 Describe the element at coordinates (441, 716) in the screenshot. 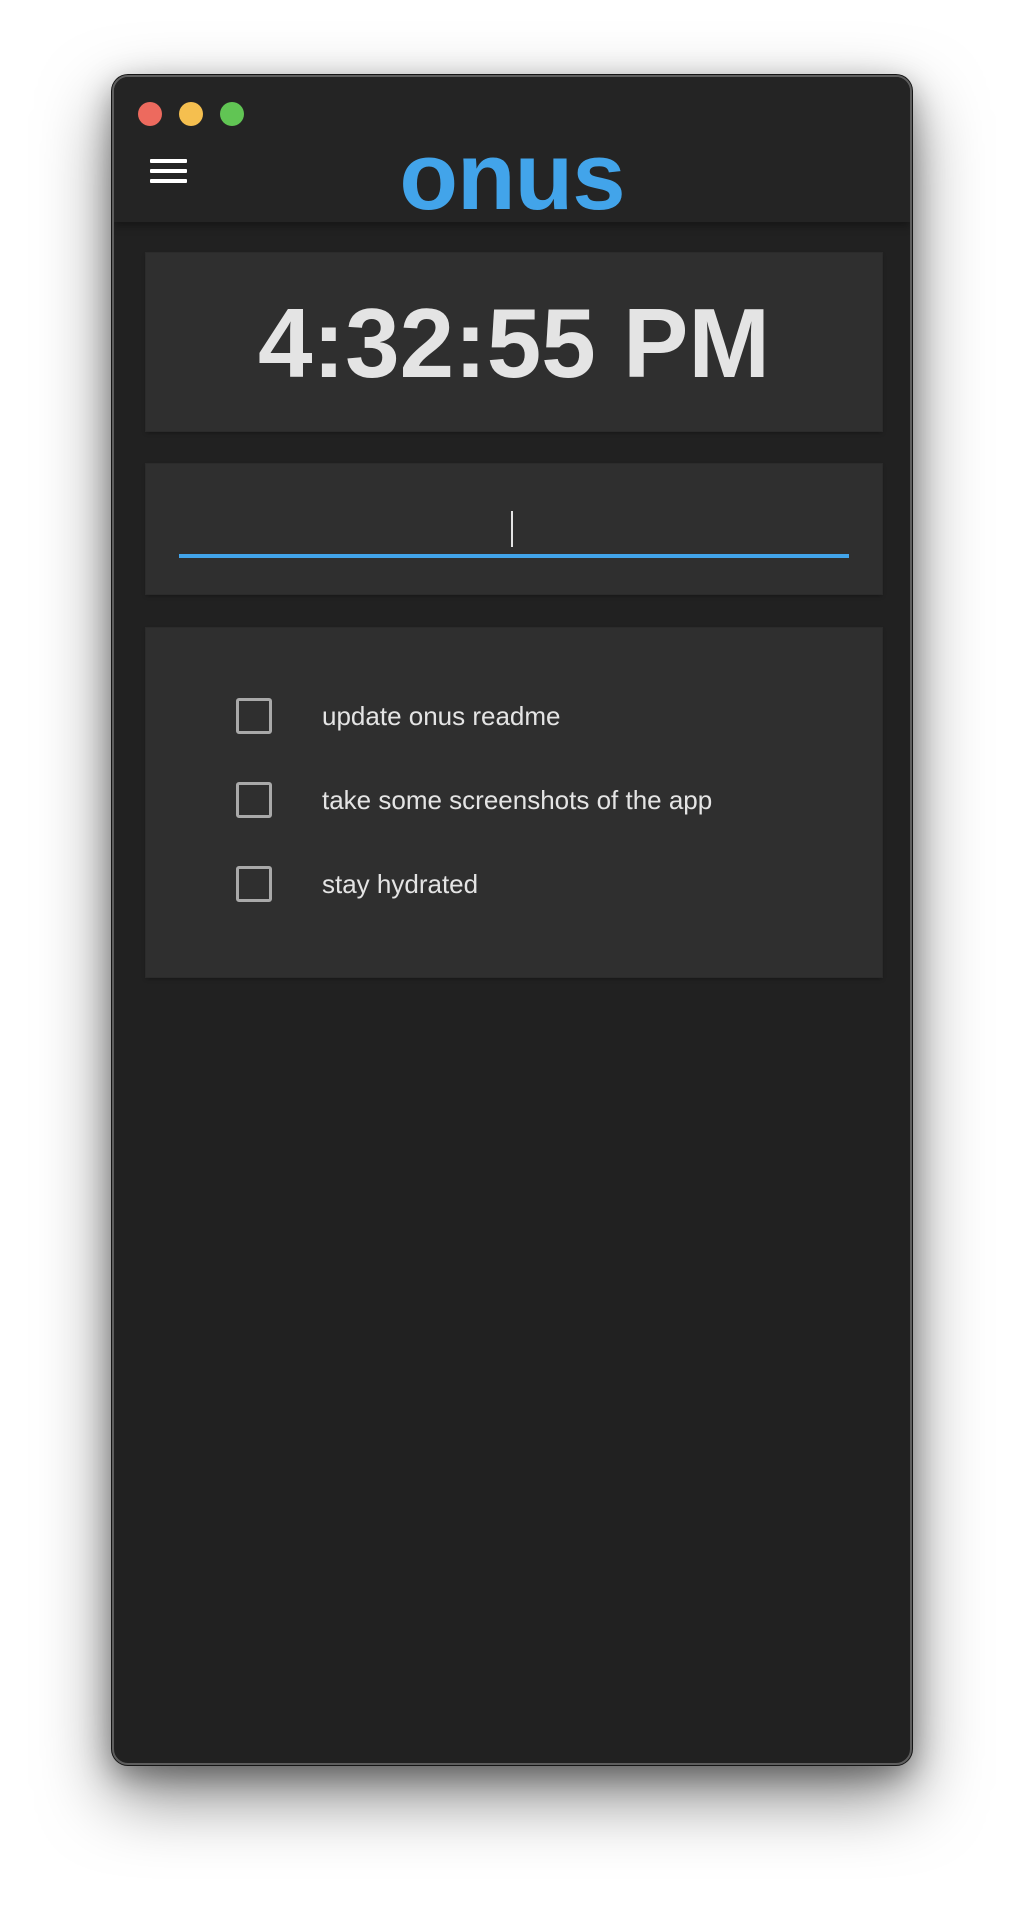

I see `todo-label: update onus readme` at that location.